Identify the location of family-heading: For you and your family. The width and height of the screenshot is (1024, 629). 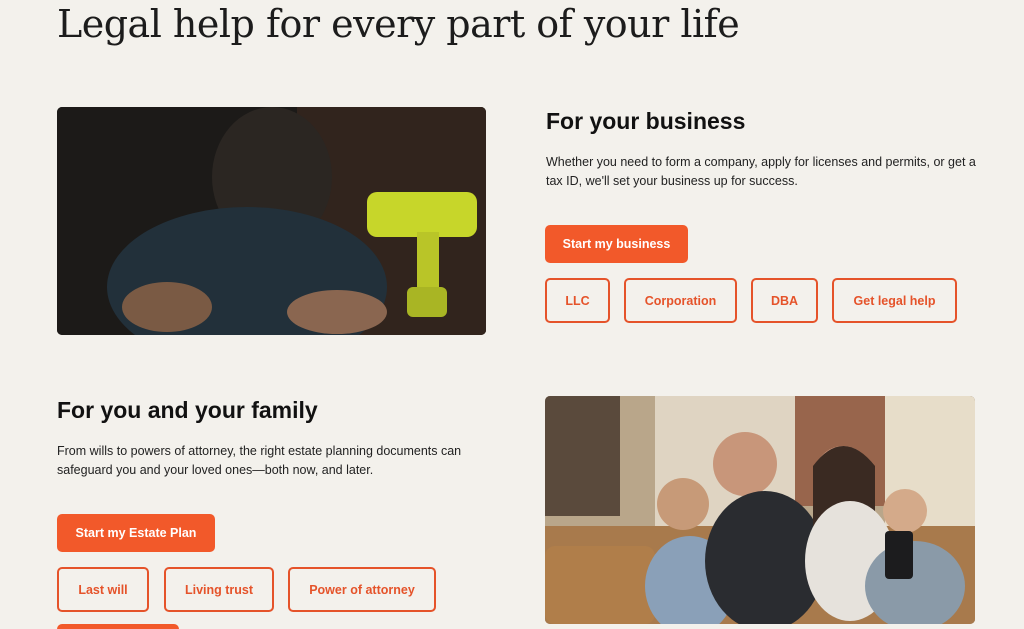
(187, 410).